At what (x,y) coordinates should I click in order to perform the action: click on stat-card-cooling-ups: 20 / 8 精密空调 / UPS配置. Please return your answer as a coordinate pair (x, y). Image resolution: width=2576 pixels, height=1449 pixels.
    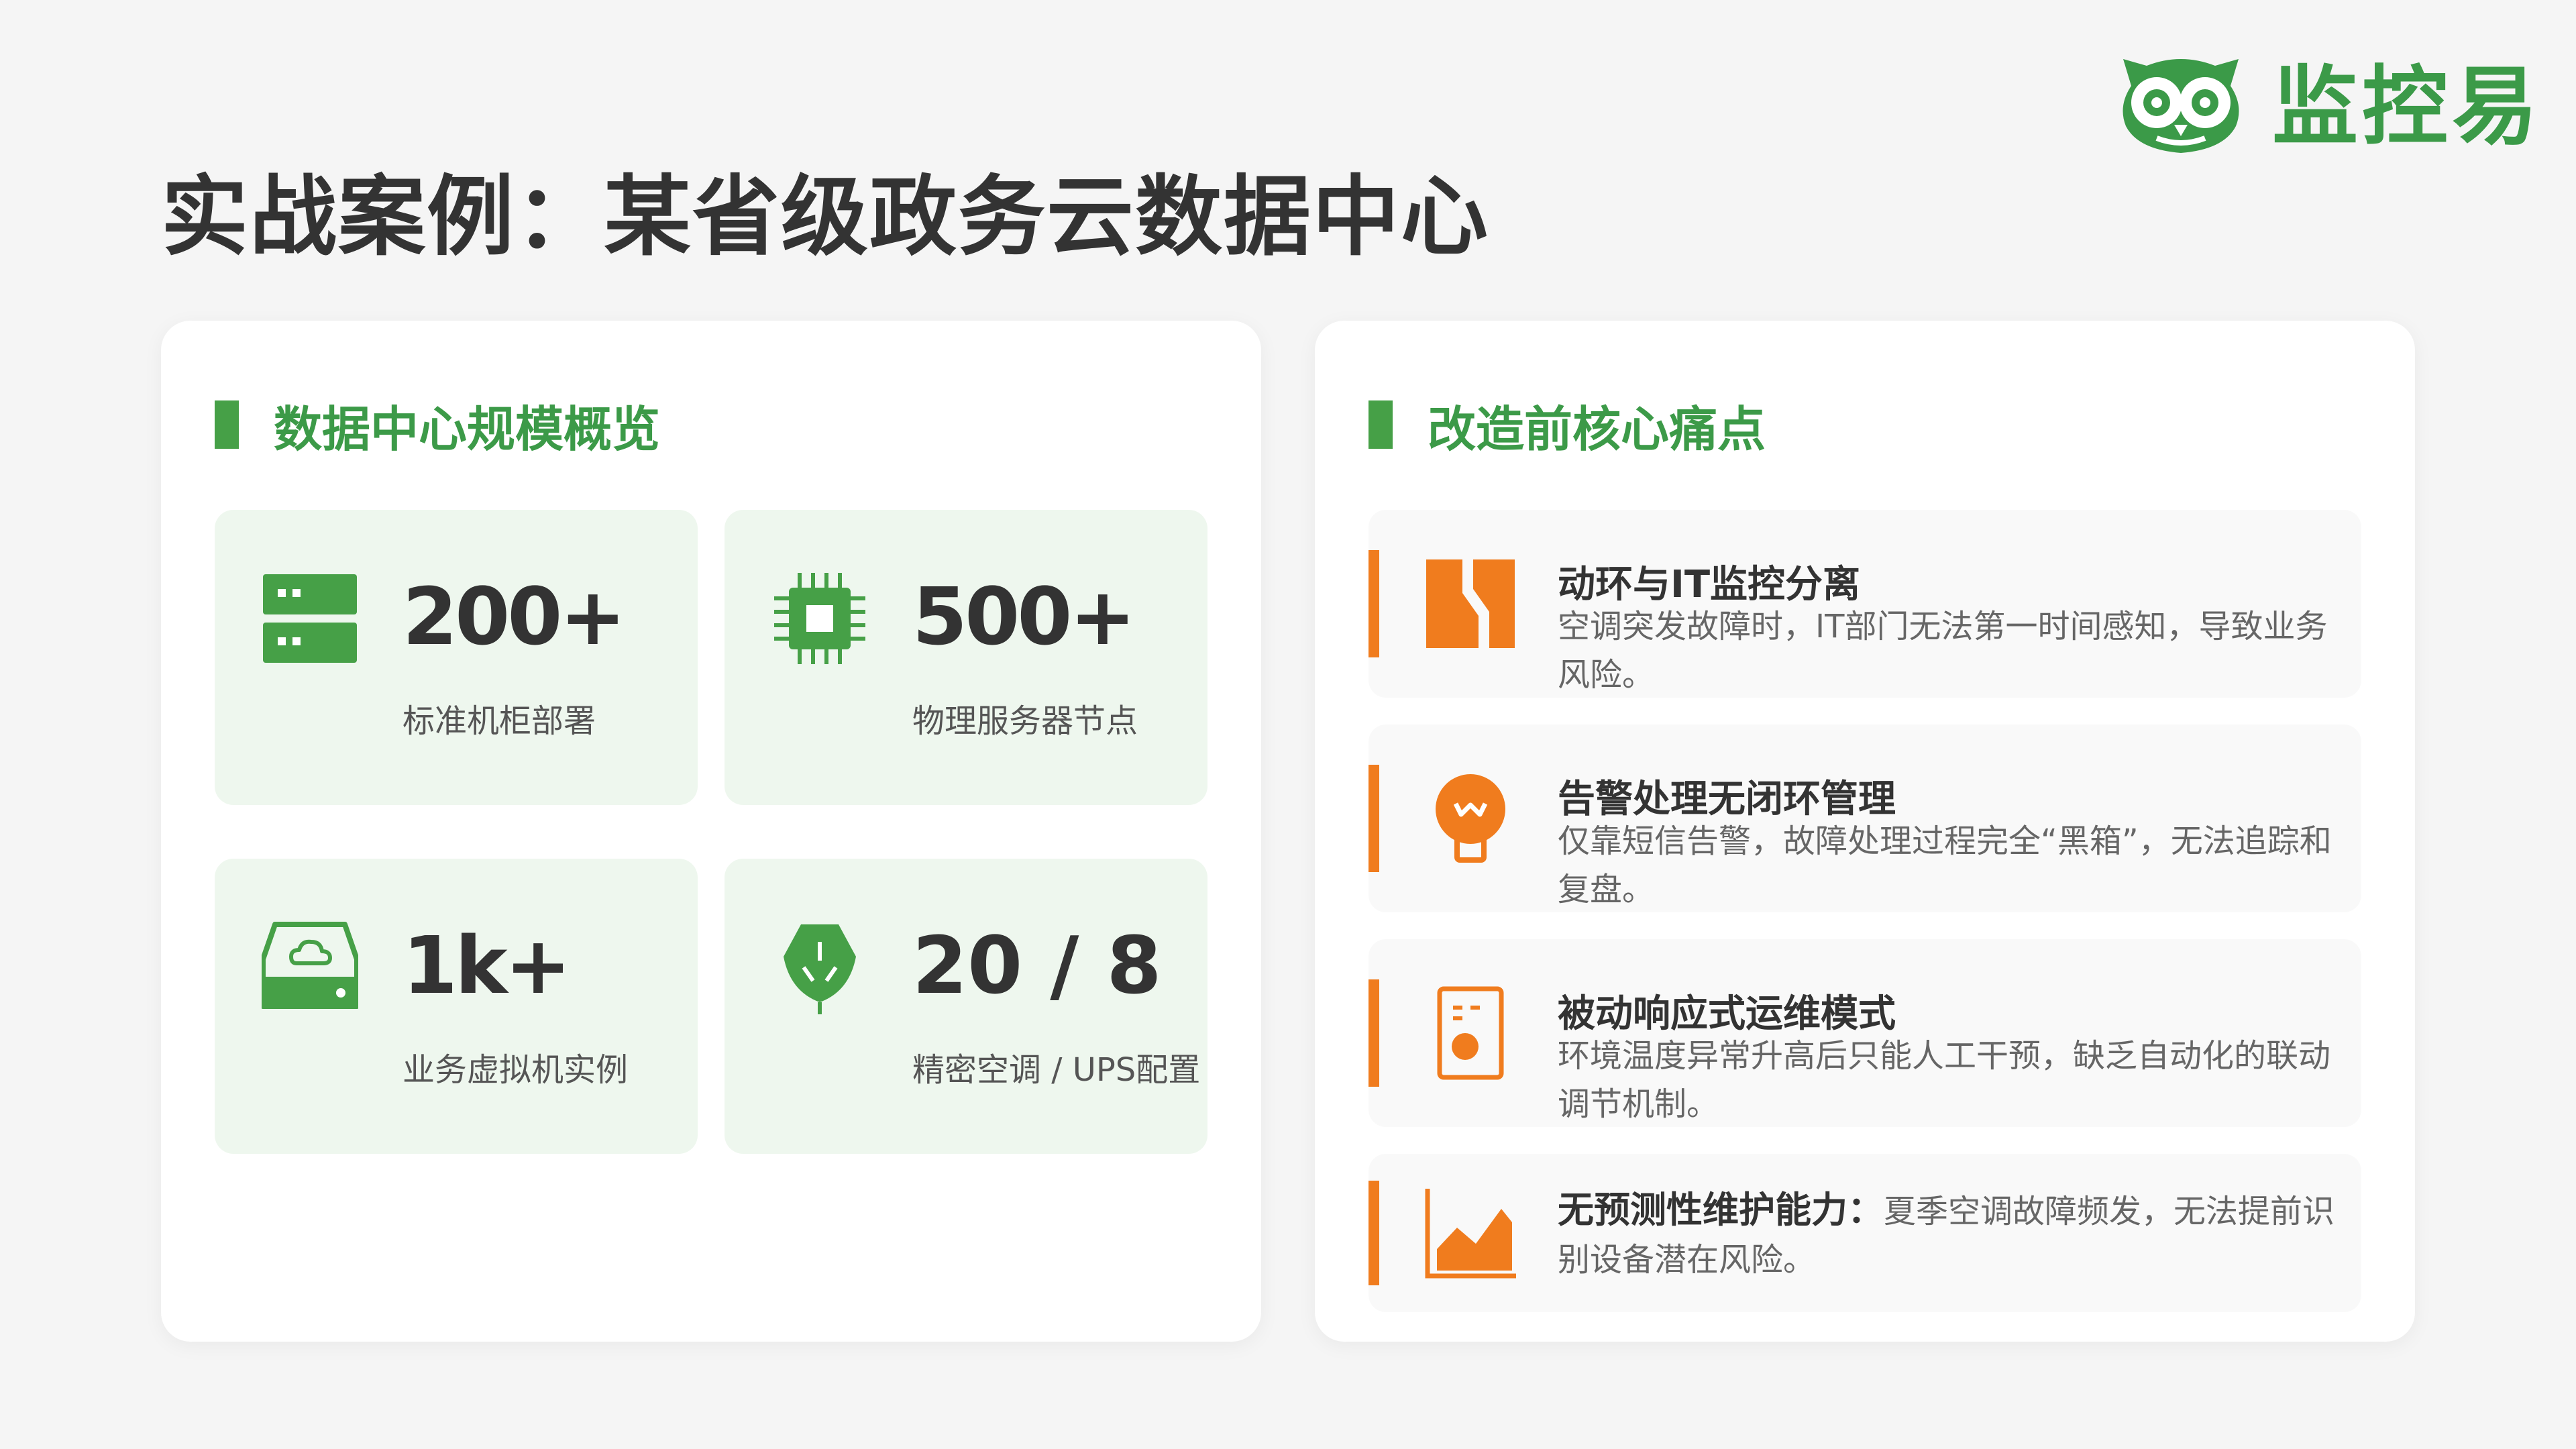
    Looking at the image, I should click on (966, 1006).